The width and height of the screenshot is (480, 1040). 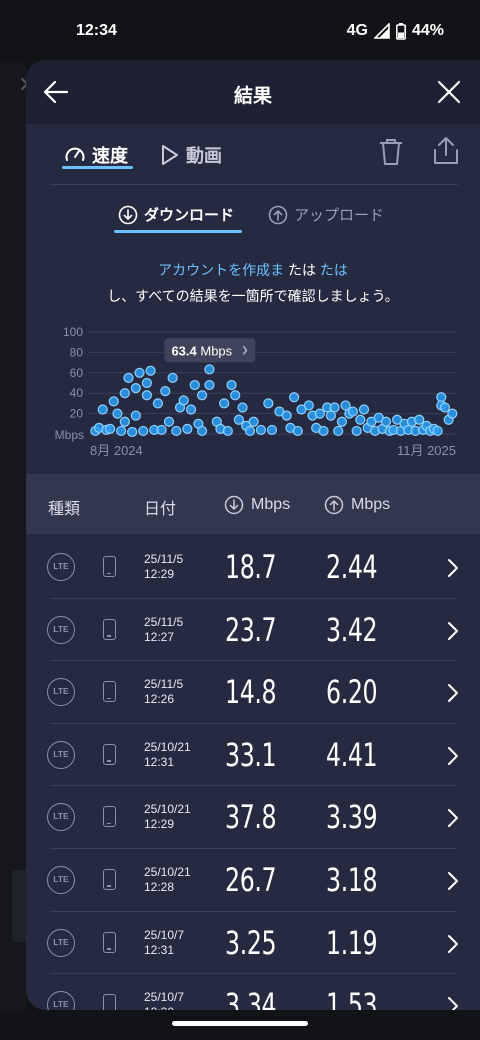 I want to click on close-icon, so click(x=449, y=92).